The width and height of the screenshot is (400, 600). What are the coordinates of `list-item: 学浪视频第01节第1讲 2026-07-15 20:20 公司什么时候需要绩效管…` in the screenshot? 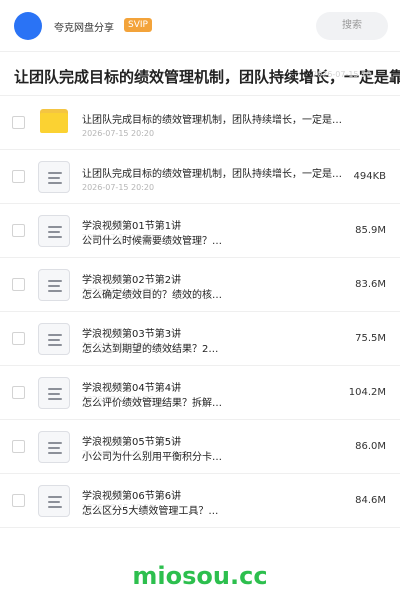 It's located at (200, 231).